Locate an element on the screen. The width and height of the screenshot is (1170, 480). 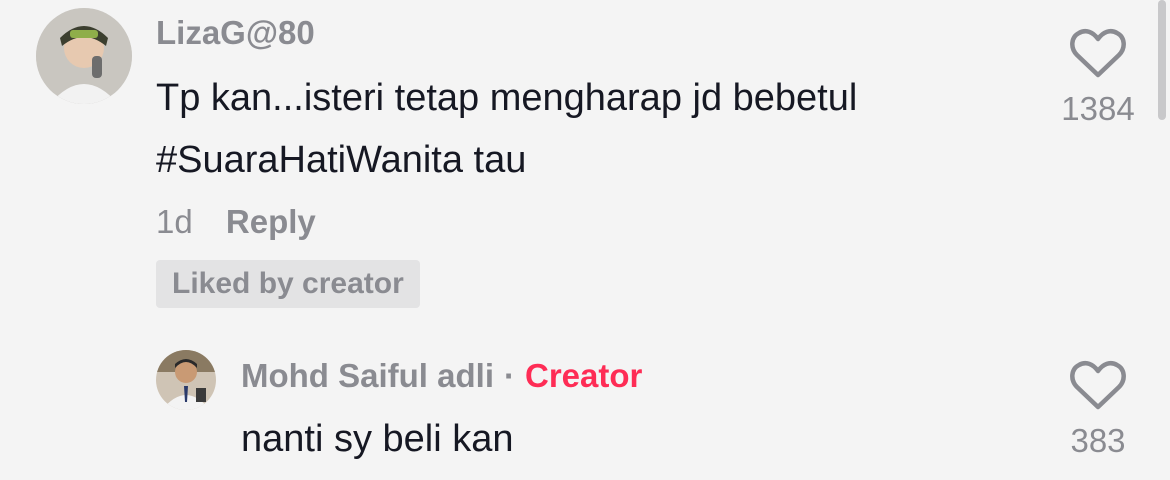
avatar is located at coordinates (84, 56).